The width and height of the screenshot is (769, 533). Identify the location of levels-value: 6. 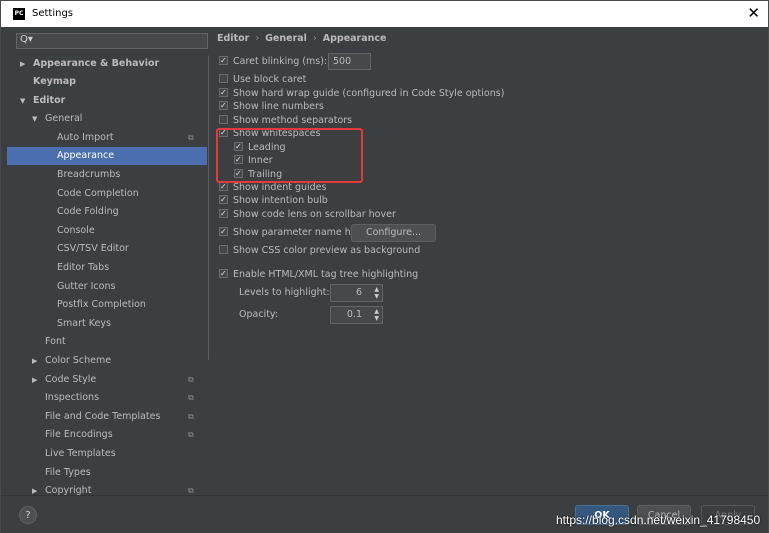
(358, 292).